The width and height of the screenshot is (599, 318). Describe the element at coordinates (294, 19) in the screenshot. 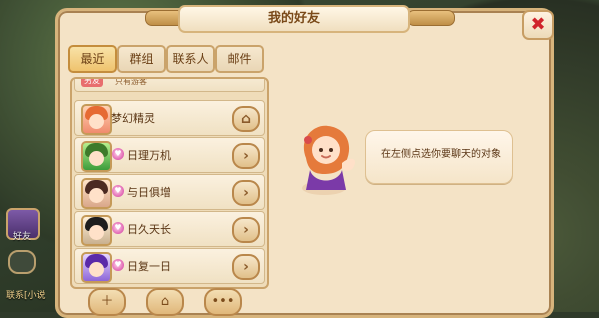

I see `window-title: 我的好友` at that location.